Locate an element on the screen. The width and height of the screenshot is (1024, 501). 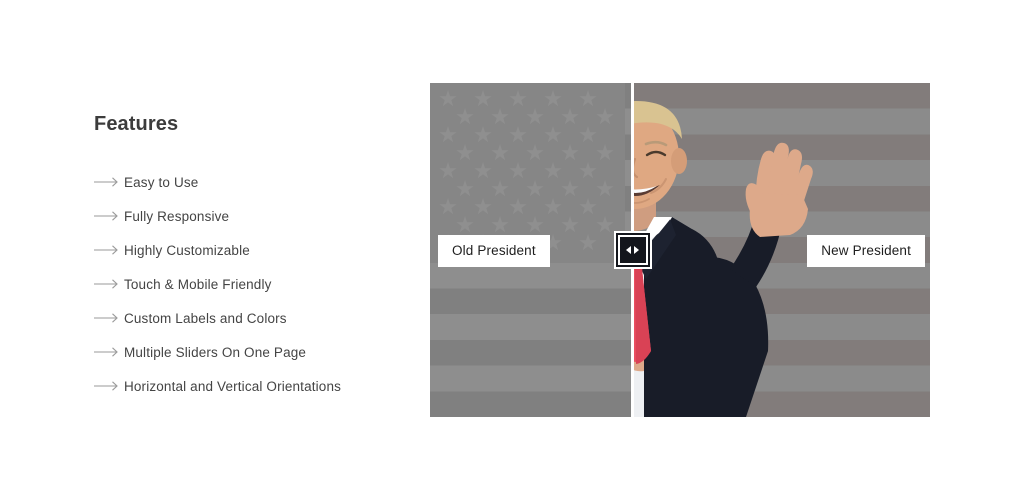
feature-label: Highly Customizable is located at coordinates (187, 250).